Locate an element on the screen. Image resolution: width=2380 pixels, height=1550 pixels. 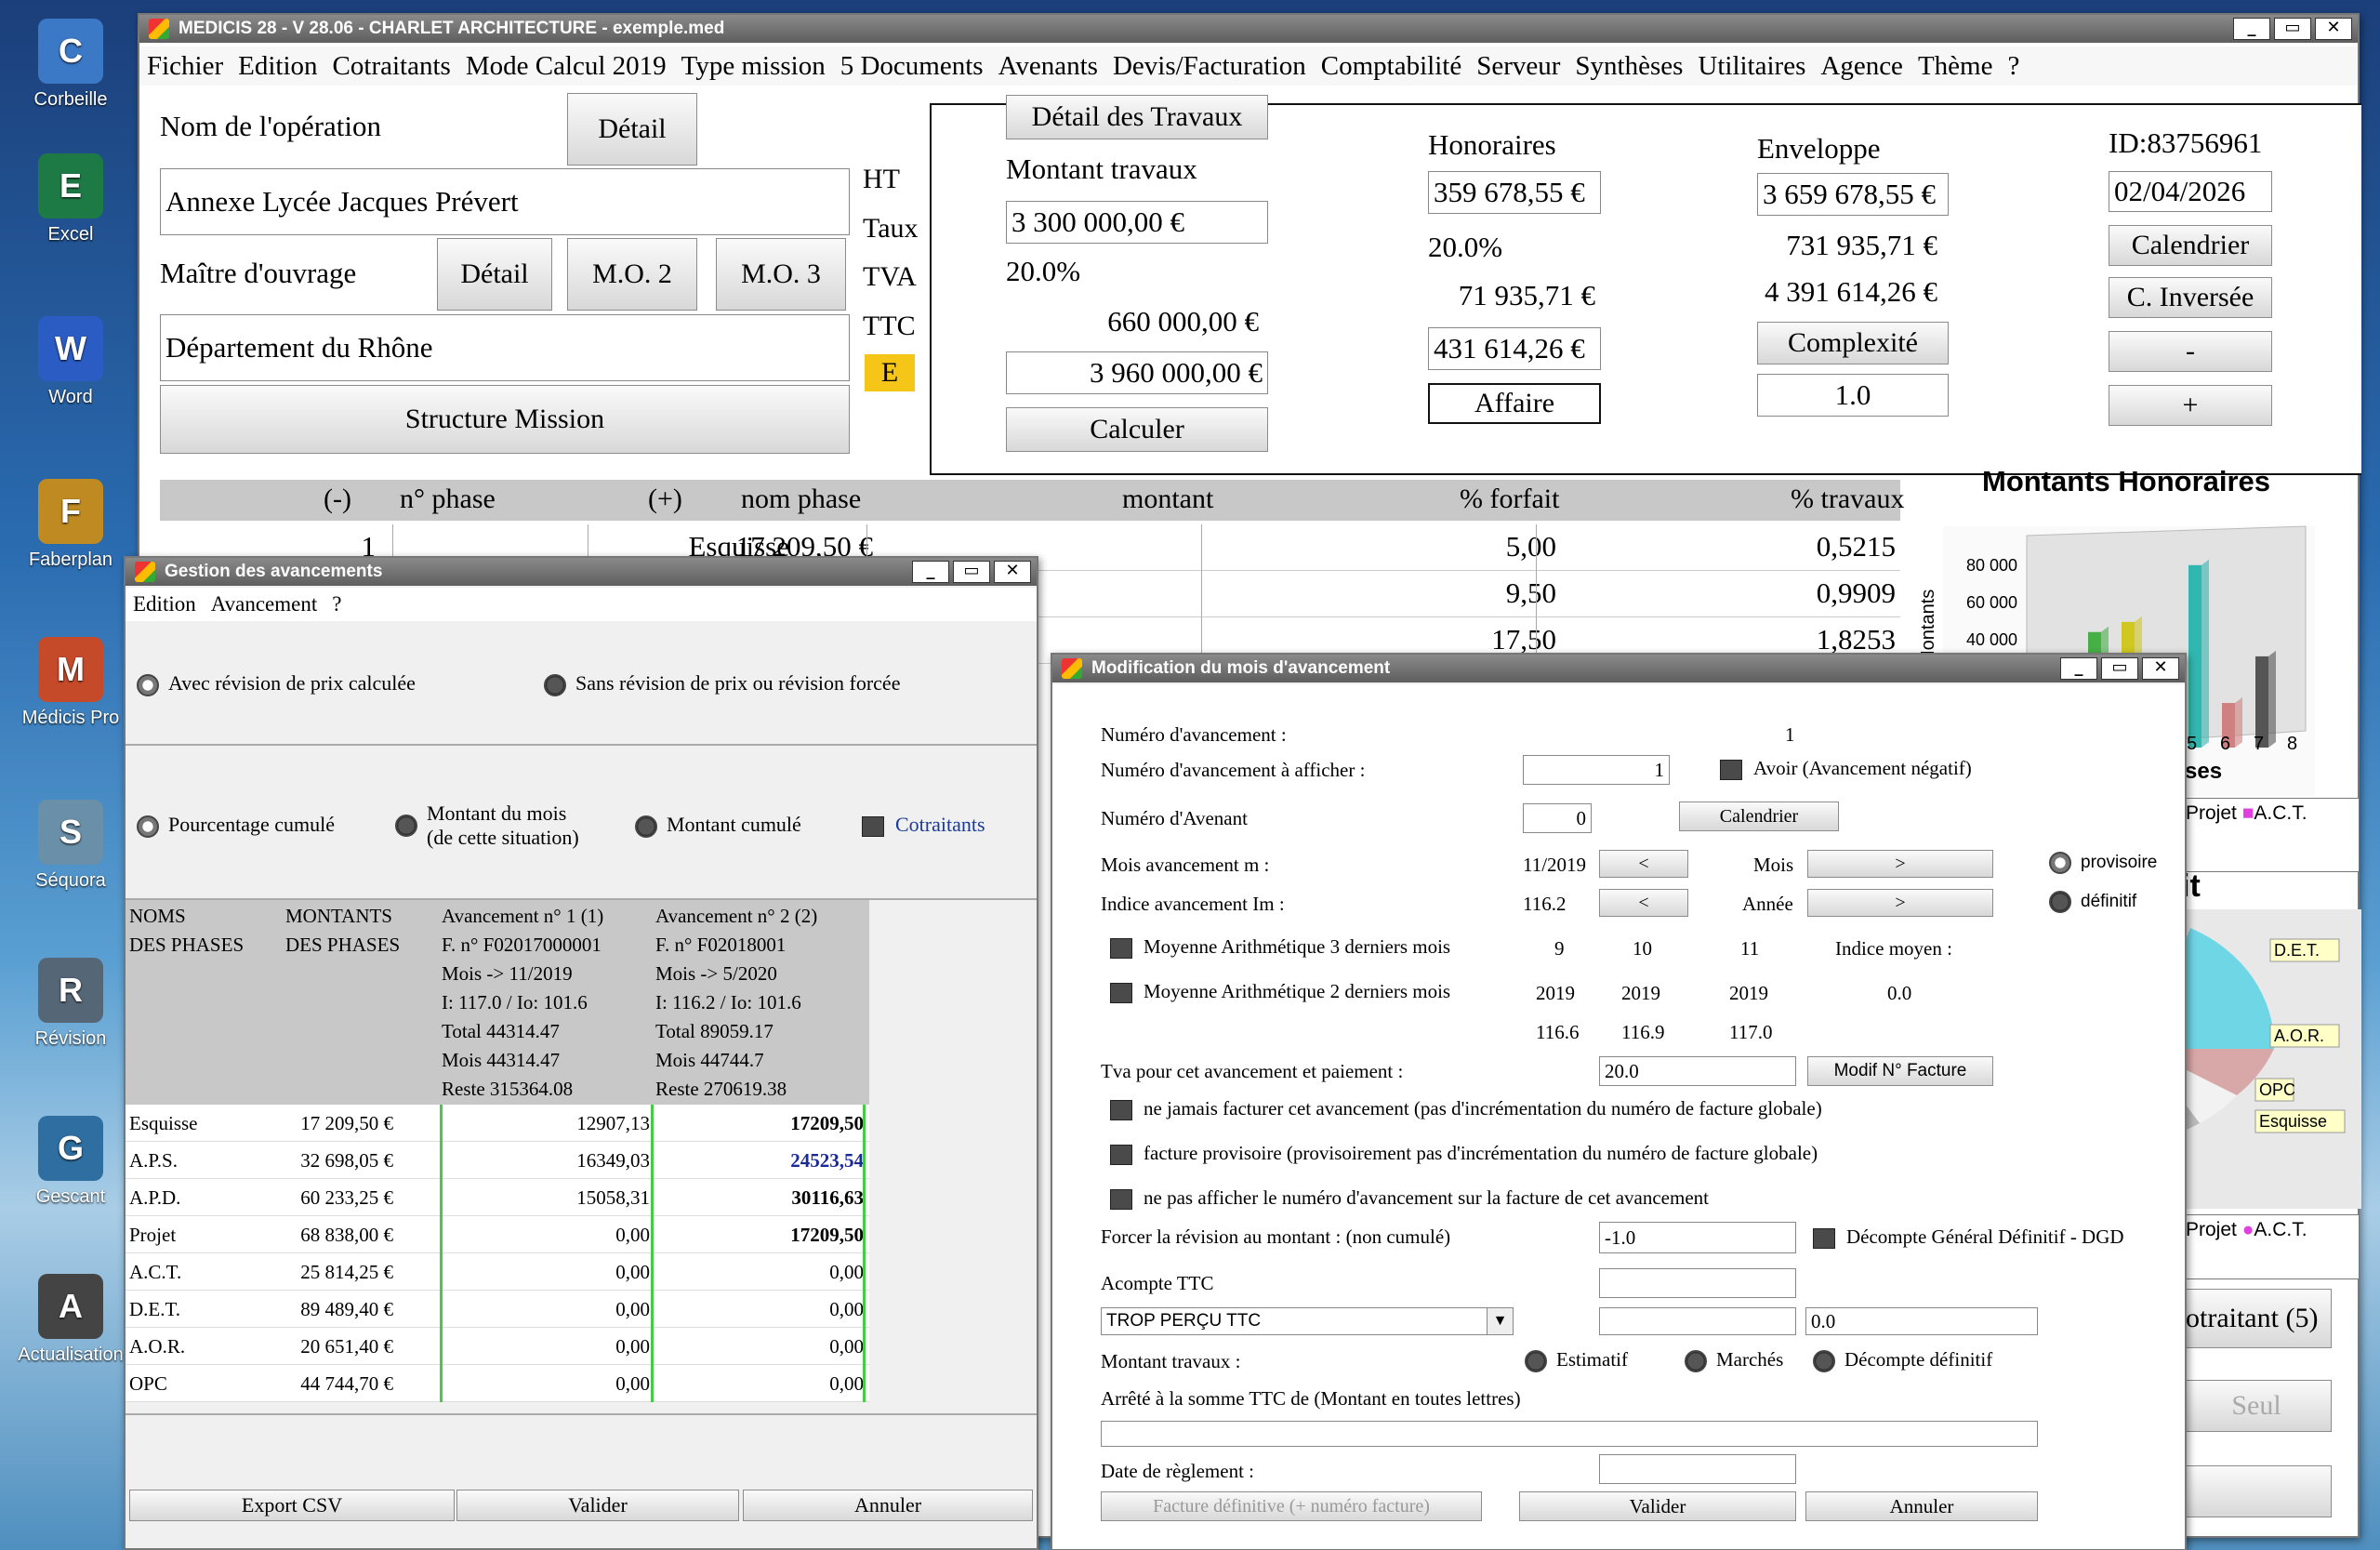
travaux-ht-field: 3 300 000,00 € is located at coordinates (1137, 222).